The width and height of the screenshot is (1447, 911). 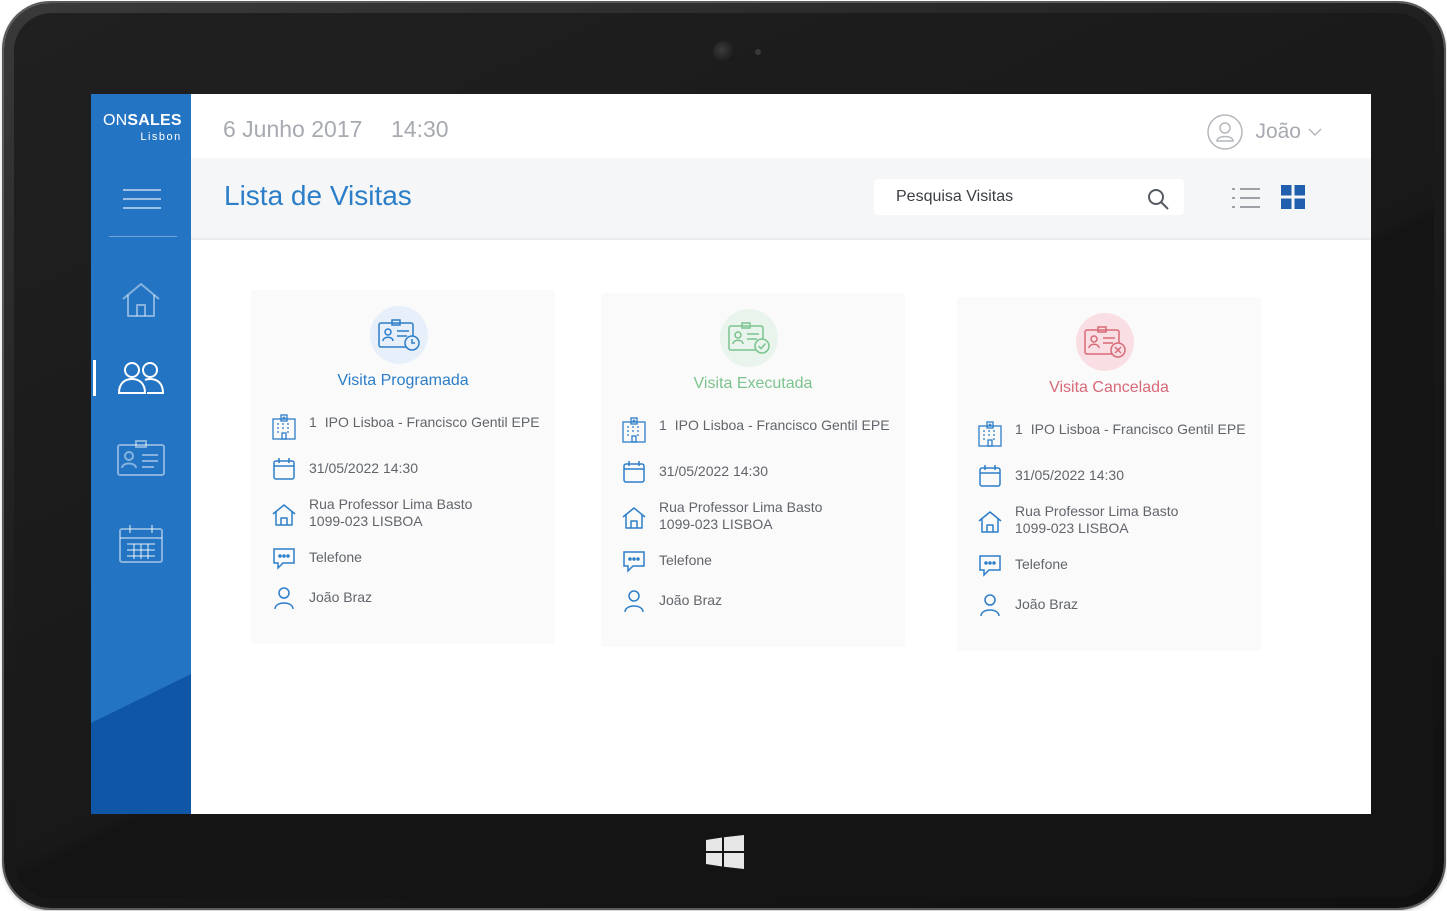 I want to click on sidebar-item-home, so click(x=141, y=300).